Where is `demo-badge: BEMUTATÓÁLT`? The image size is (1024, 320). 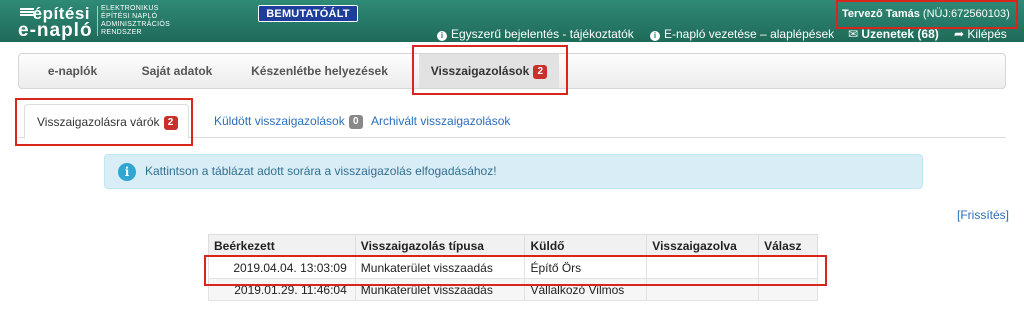 demo-badge: BEMUTATÓÁLT is located at coordinates (308, 13).